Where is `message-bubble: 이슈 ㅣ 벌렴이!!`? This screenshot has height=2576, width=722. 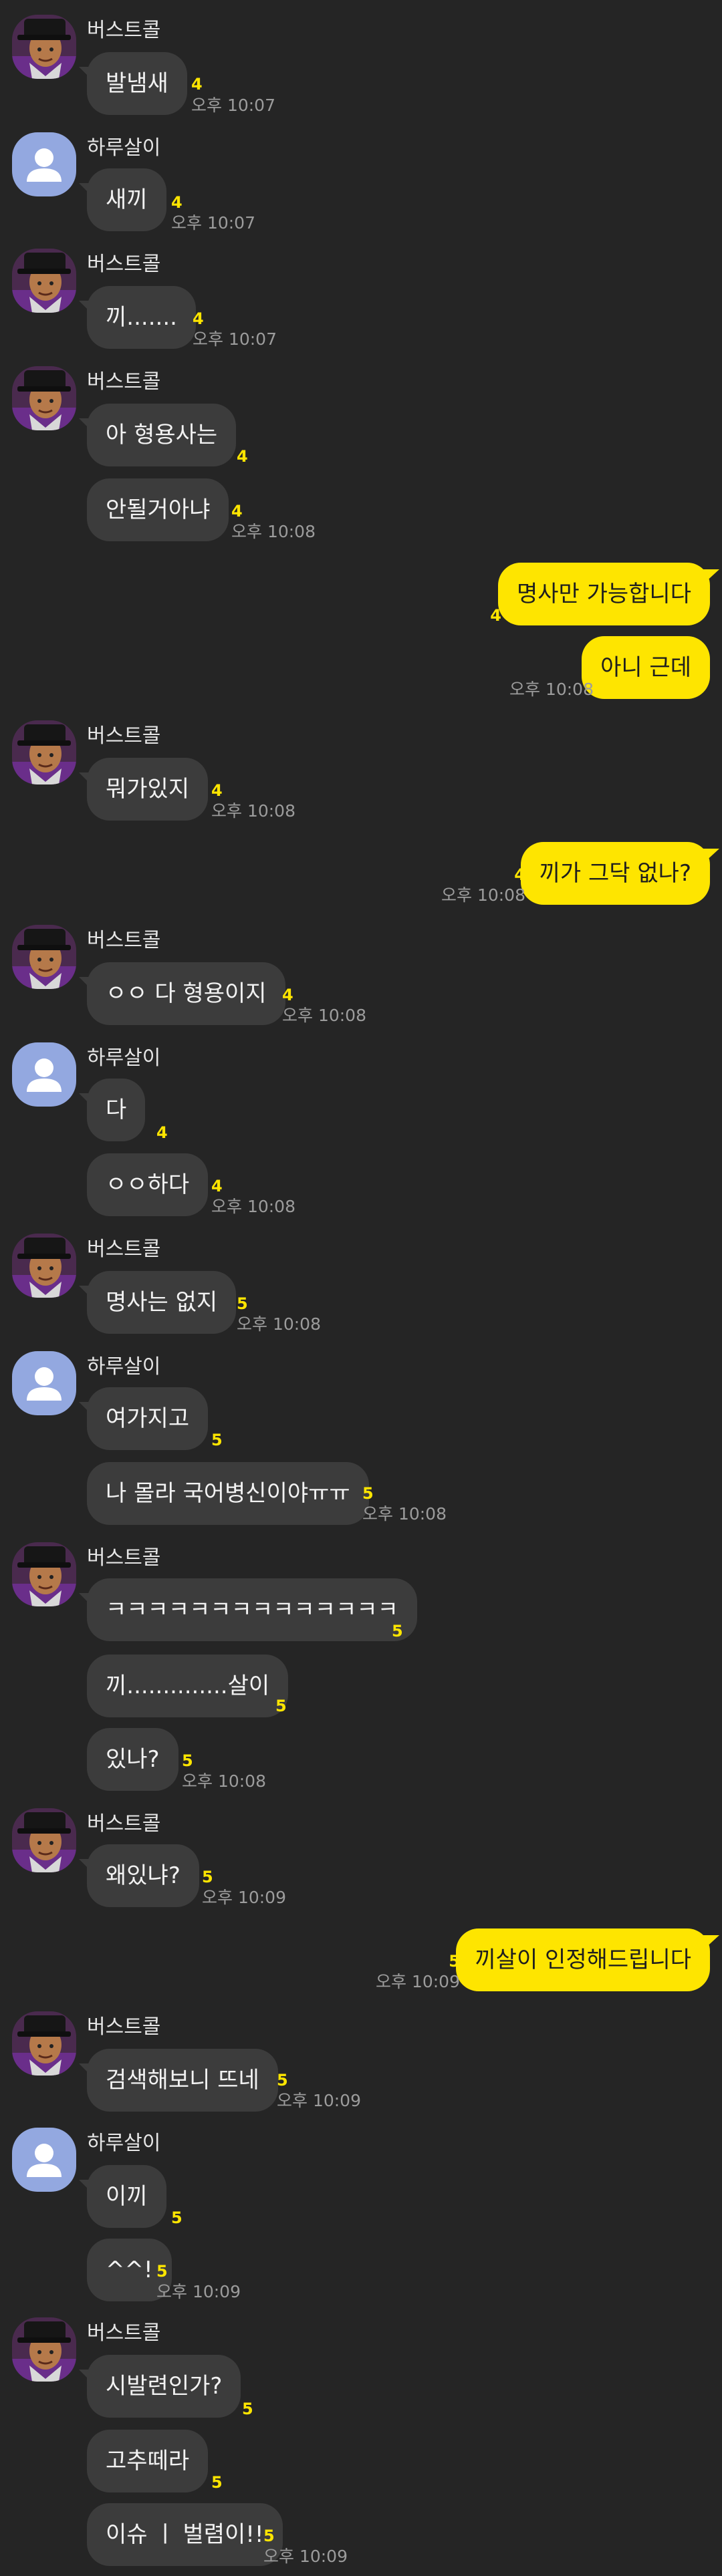
message-bubble: 이슈 ㅣ 벌렴이!! is located at coordinates (185, 2534).